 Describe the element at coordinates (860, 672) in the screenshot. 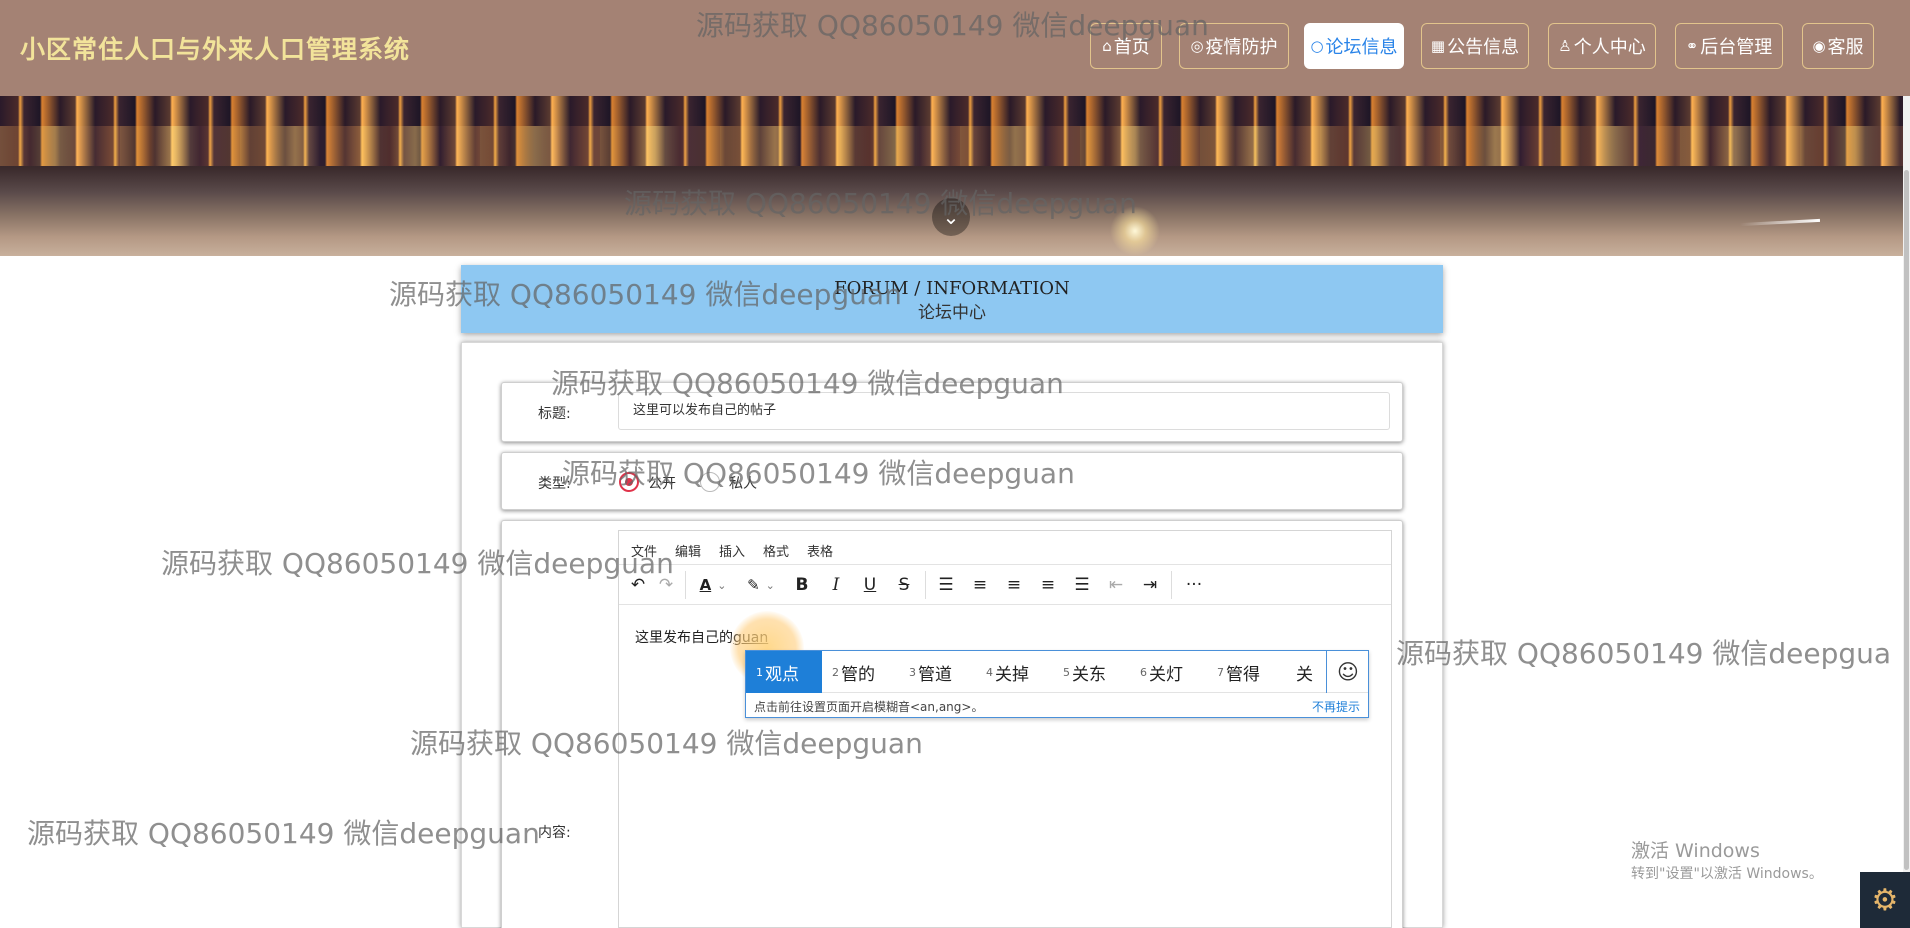

I see `ime-candidate: 2 管的` at that location.